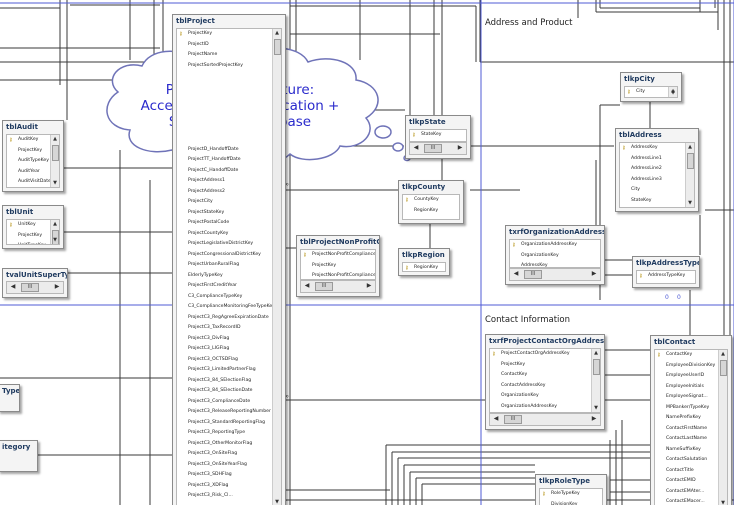 The image size is (734, 505). I want to click on field-row: ProjectC3_RegAgreeExpirationDate, so click(229, 318).